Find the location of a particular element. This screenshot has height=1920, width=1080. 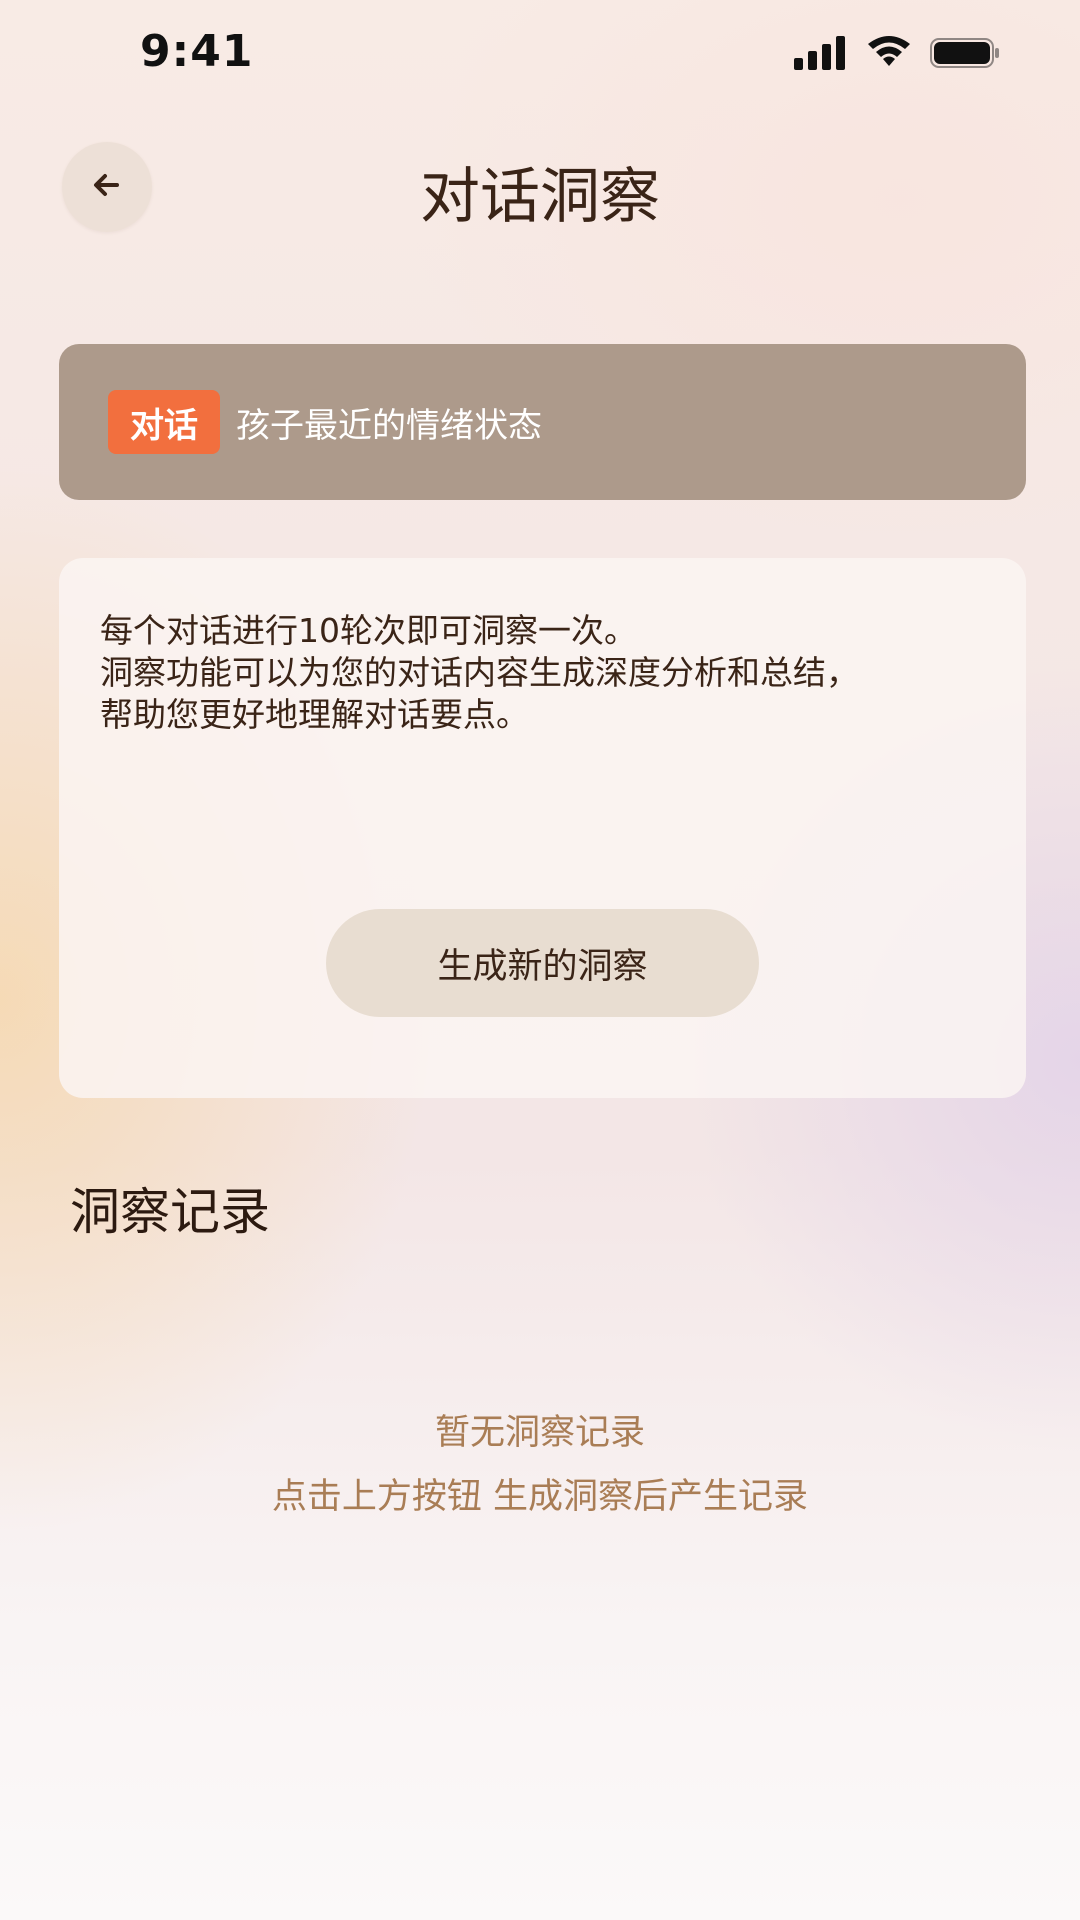

topic-banner: 对话 孩子最近的情绪状态 is located at coordinates (542, 422).